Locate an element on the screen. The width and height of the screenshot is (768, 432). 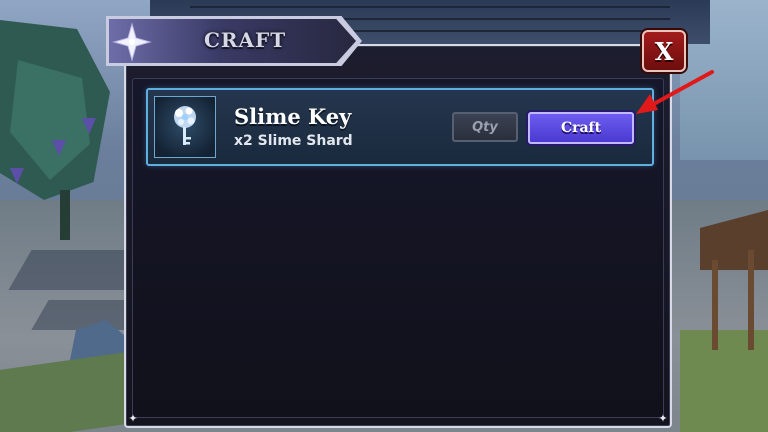
annotation-arrow-icon is located at coordinates (675, 92).